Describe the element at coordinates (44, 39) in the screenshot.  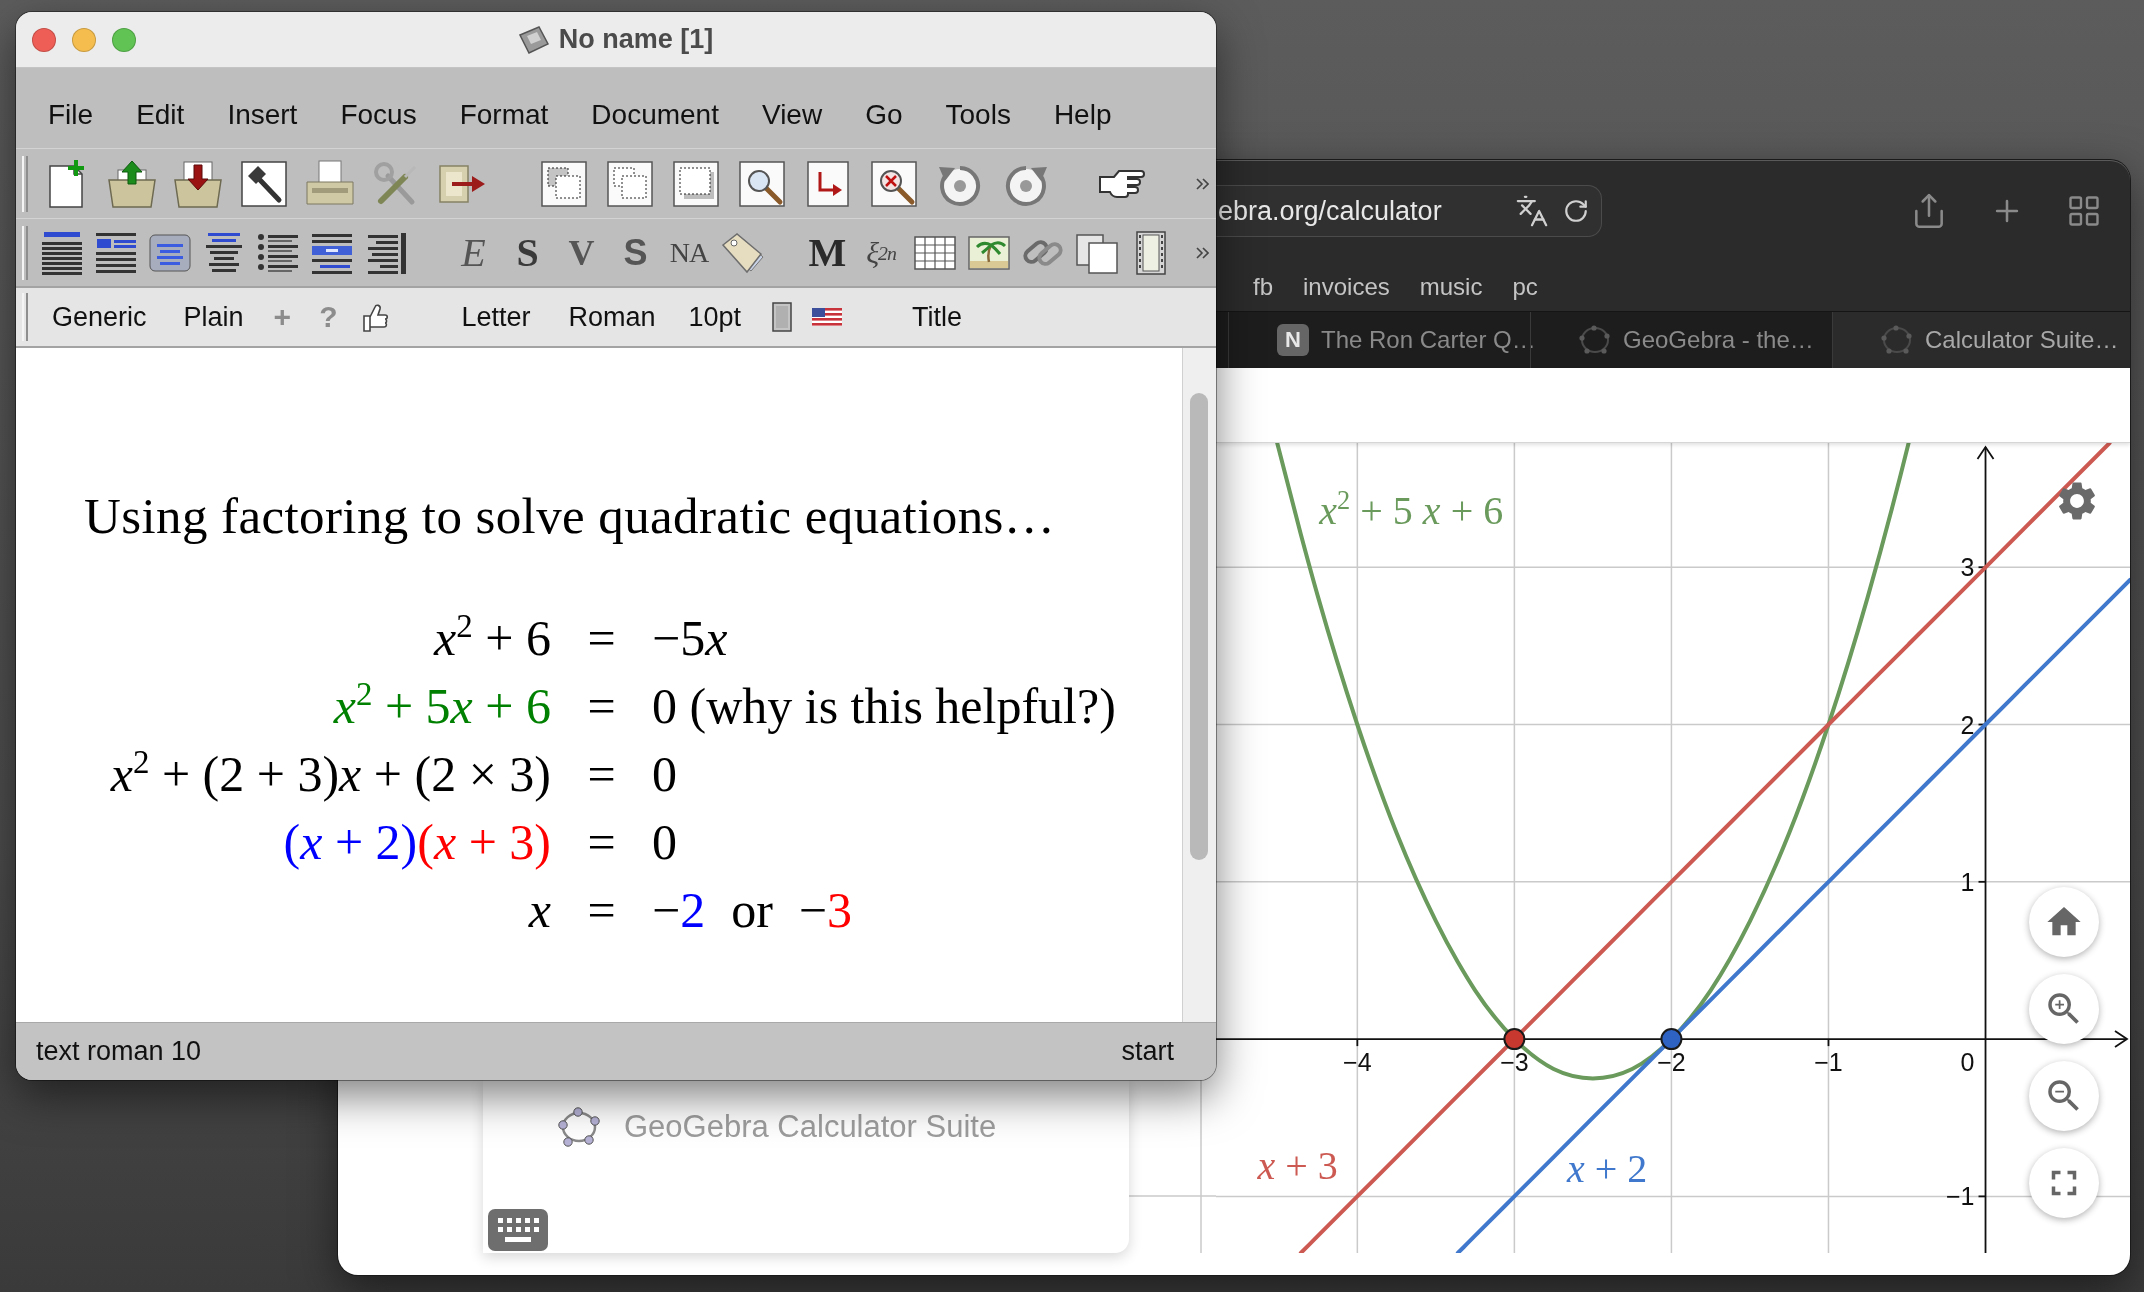
I see `close-button` at that location.